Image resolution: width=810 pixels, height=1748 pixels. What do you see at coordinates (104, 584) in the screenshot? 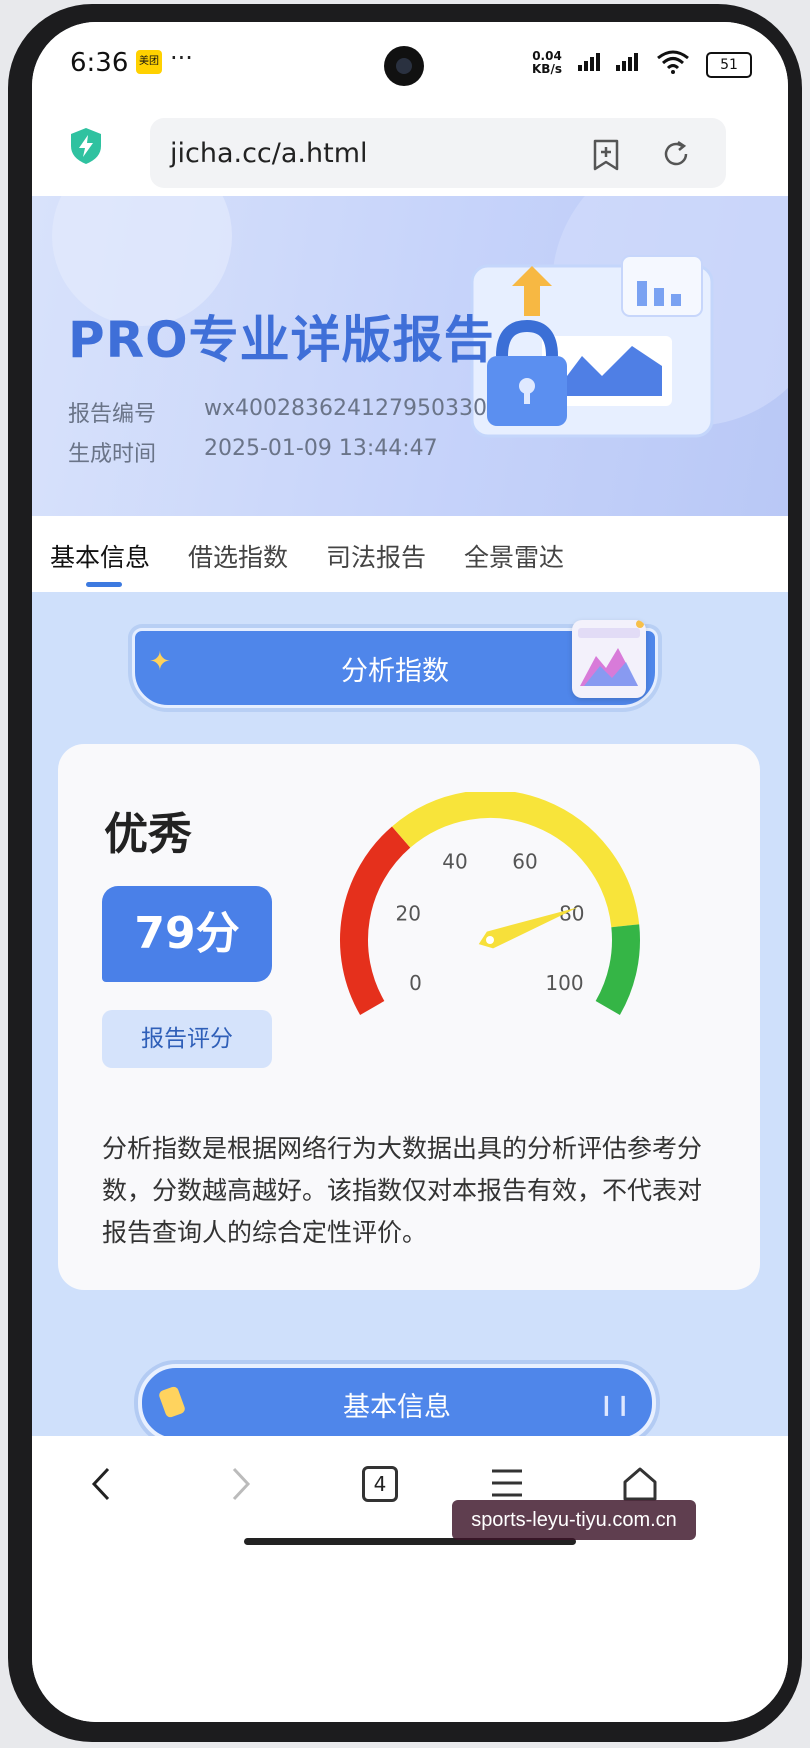
I see `active-tab-indicator` at bounding box center [104, 584].